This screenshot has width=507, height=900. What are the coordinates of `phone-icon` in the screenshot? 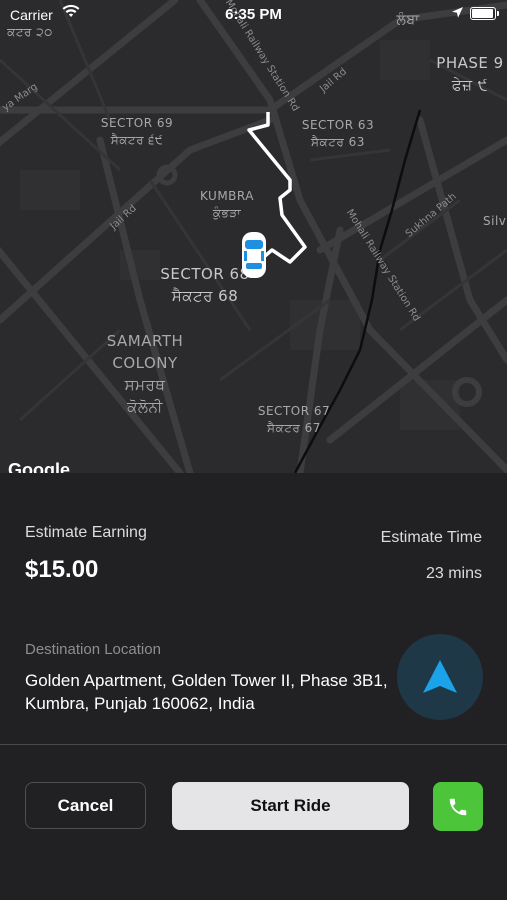 It's located at (458, 806).